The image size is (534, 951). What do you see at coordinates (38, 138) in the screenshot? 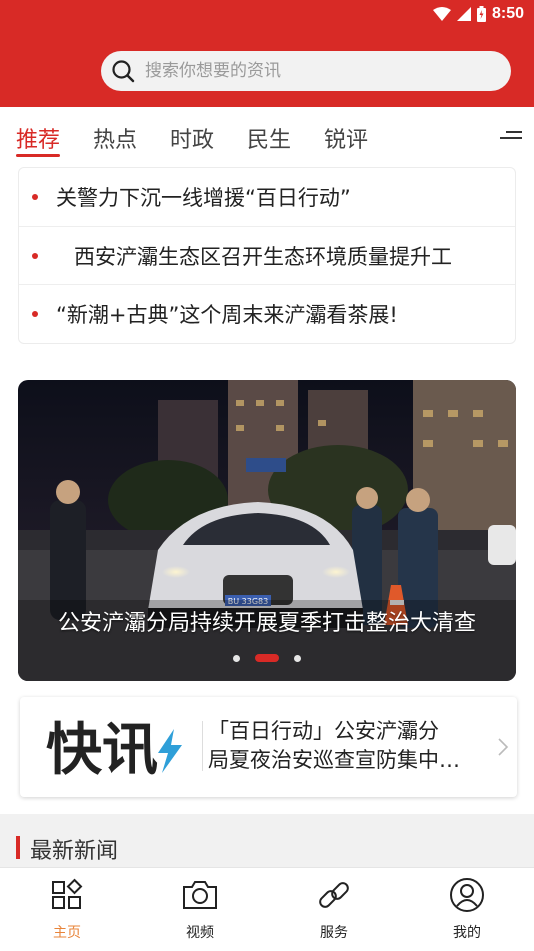
I see `tab-recommend: 推荐` at bounding box center [38, 138].